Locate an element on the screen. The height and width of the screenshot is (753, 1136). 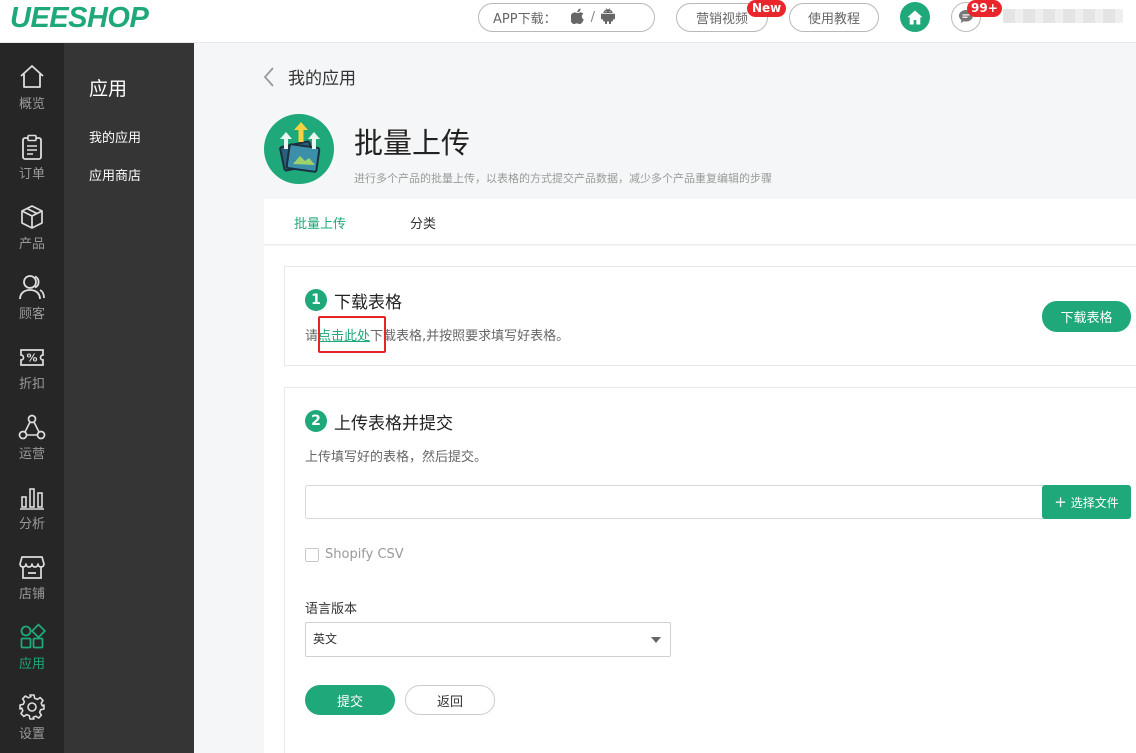
nav-label: 概览 is located at coordinates (31, 104).